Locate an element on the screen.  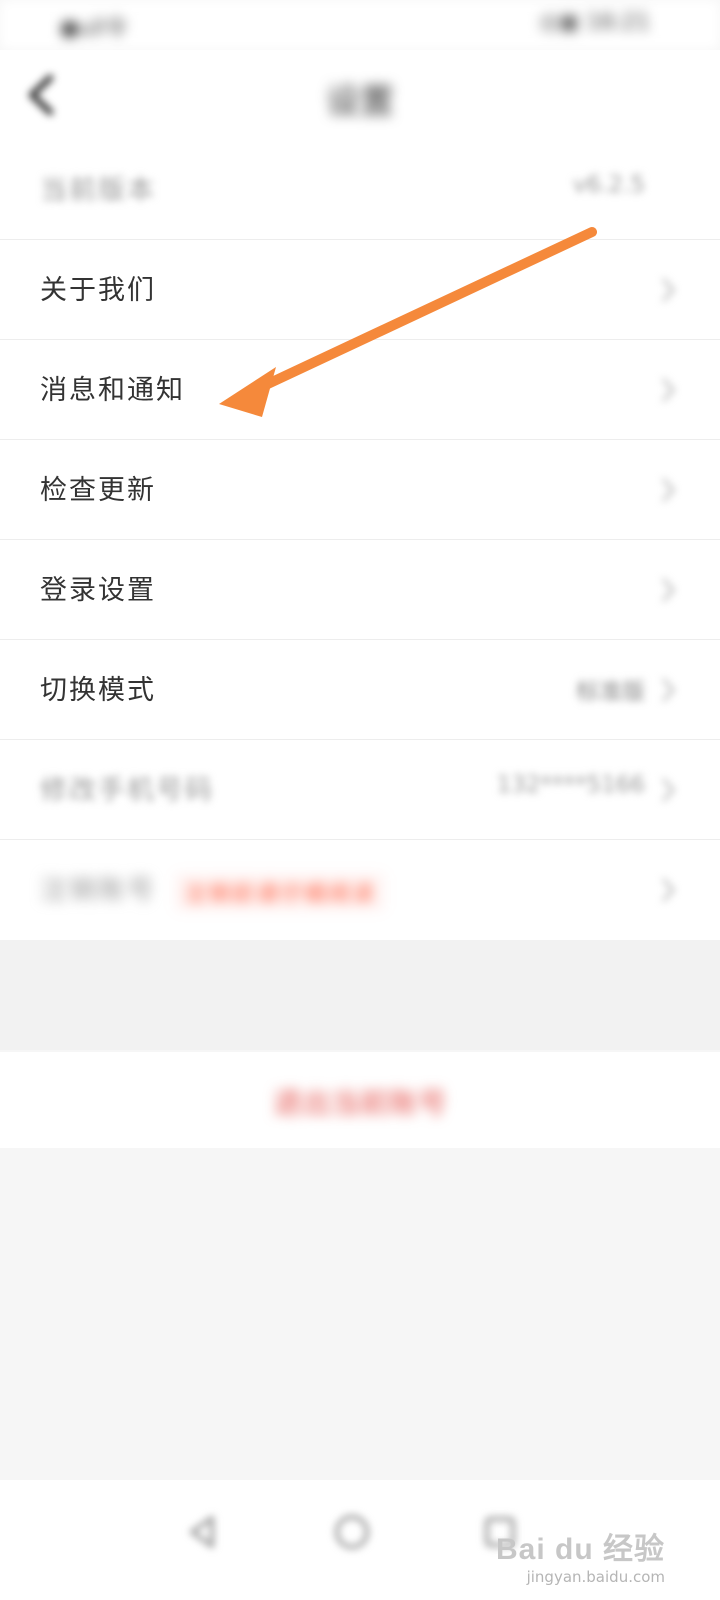
settings-row-label: 关于我们 is located at coordinates (98, 290).